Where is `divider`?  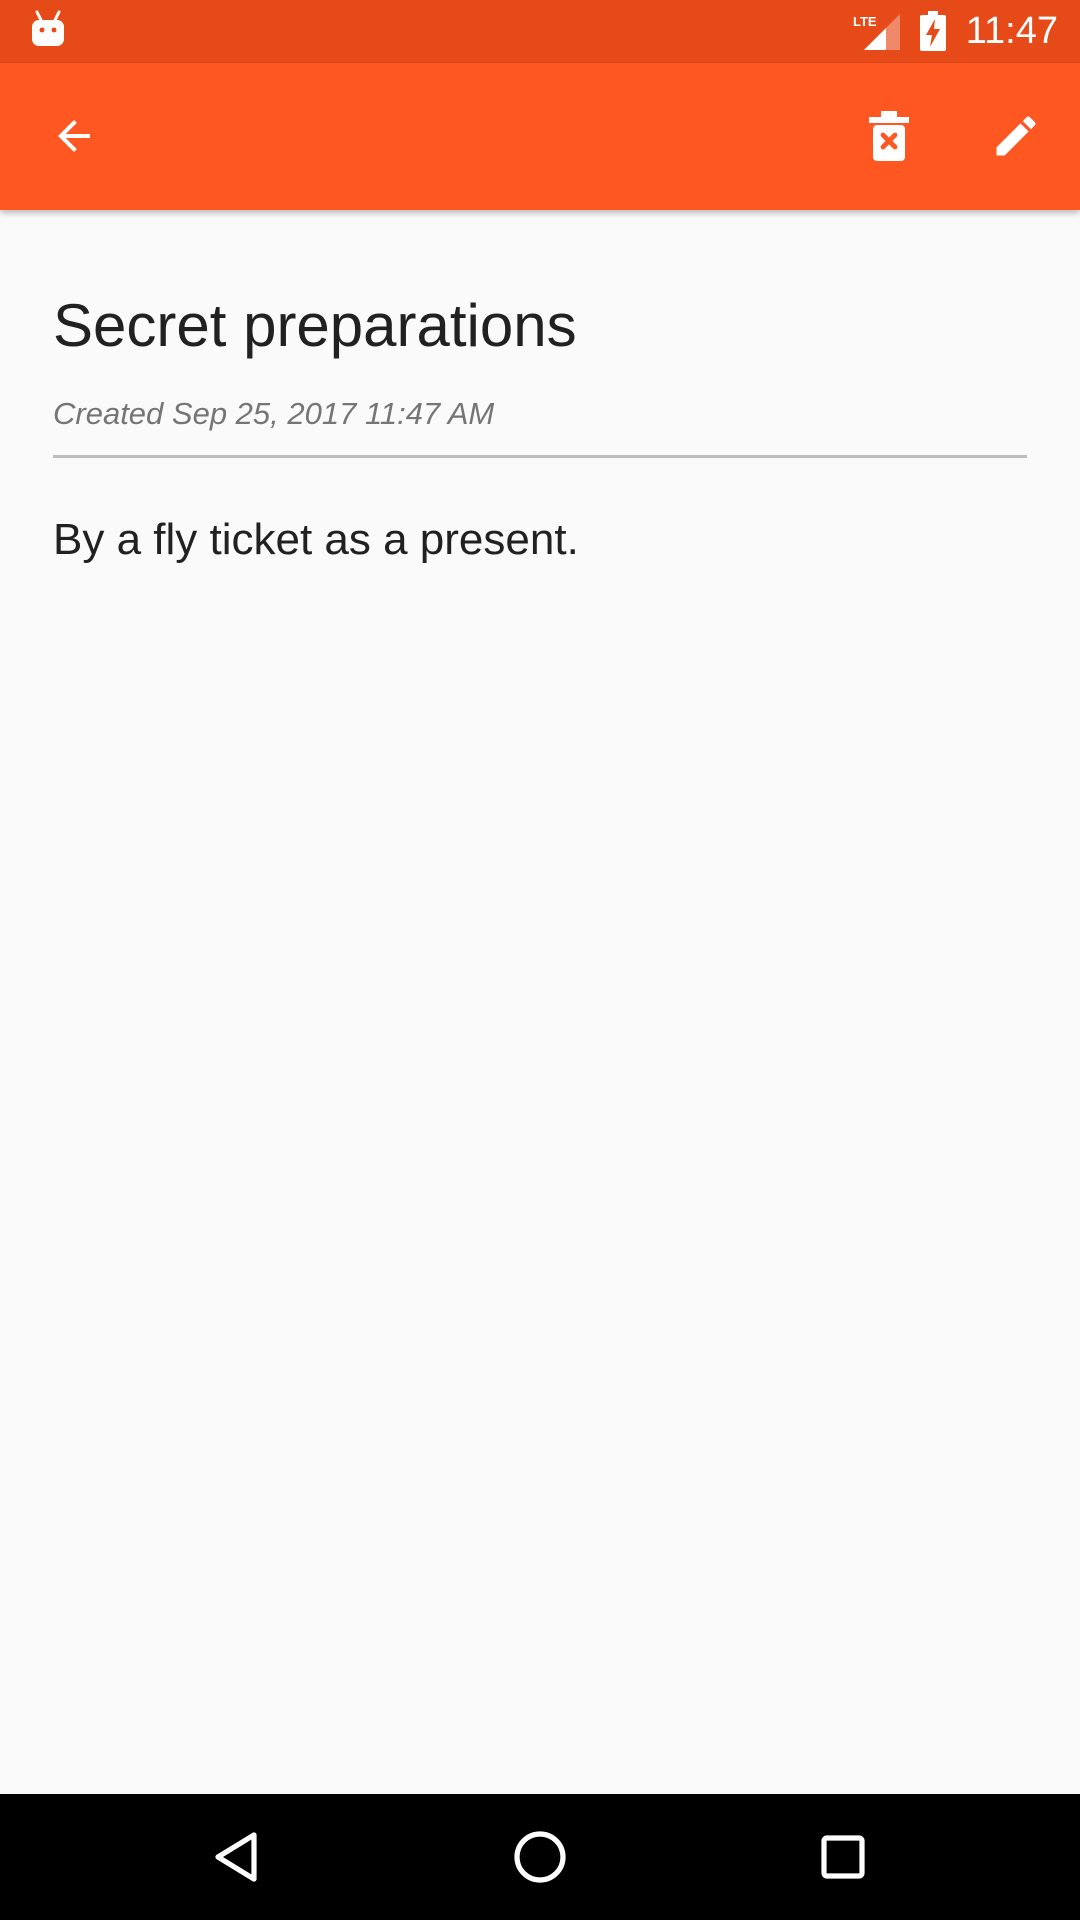 divider is located at coordinates (540, 456).